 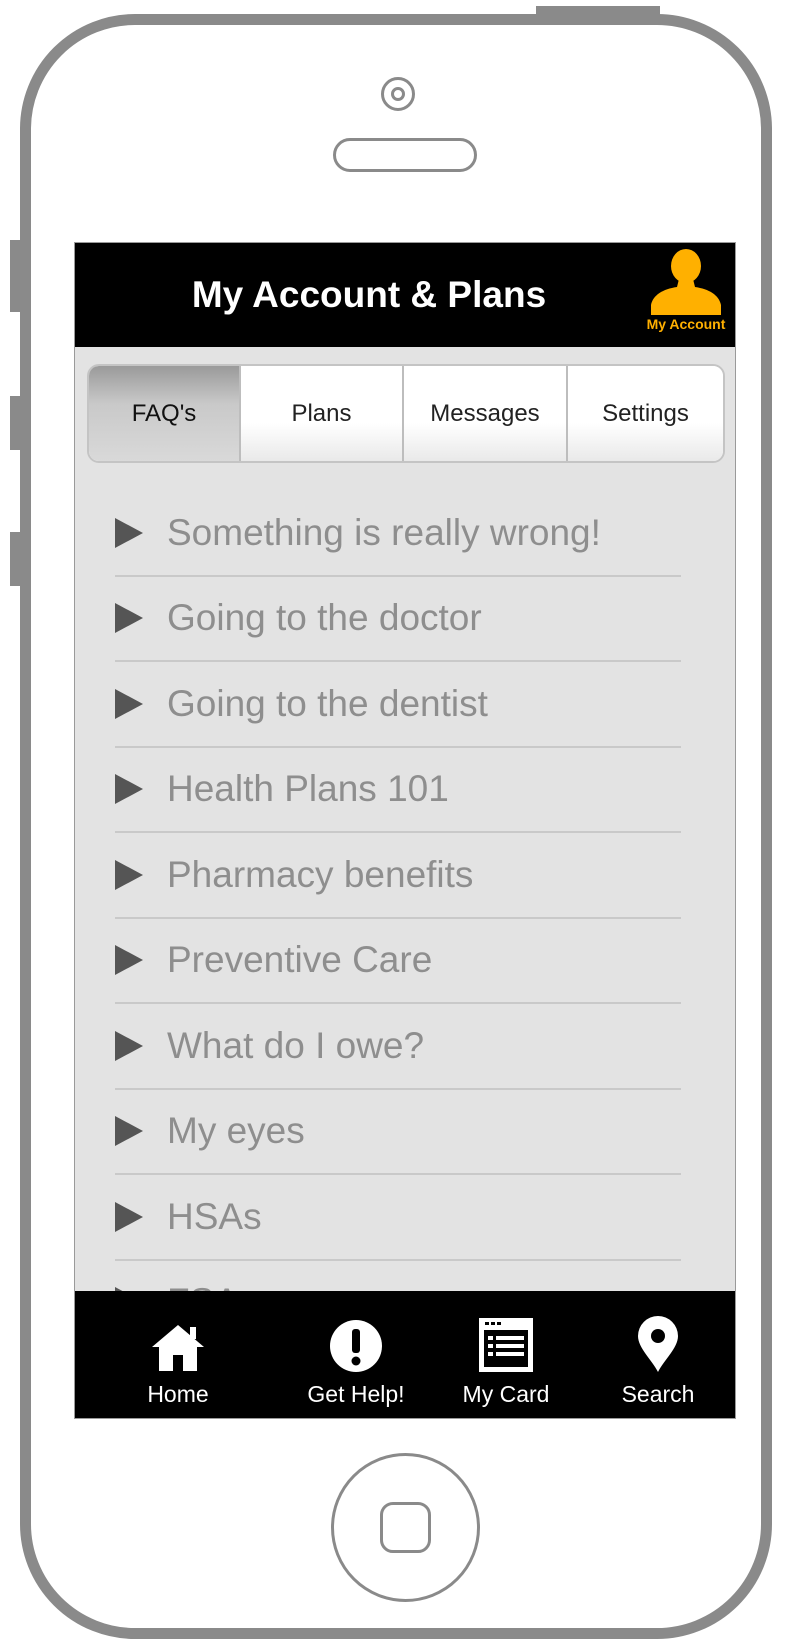 I want to click on tab-my-card-label: My Card, so click(x=506, y=1394).